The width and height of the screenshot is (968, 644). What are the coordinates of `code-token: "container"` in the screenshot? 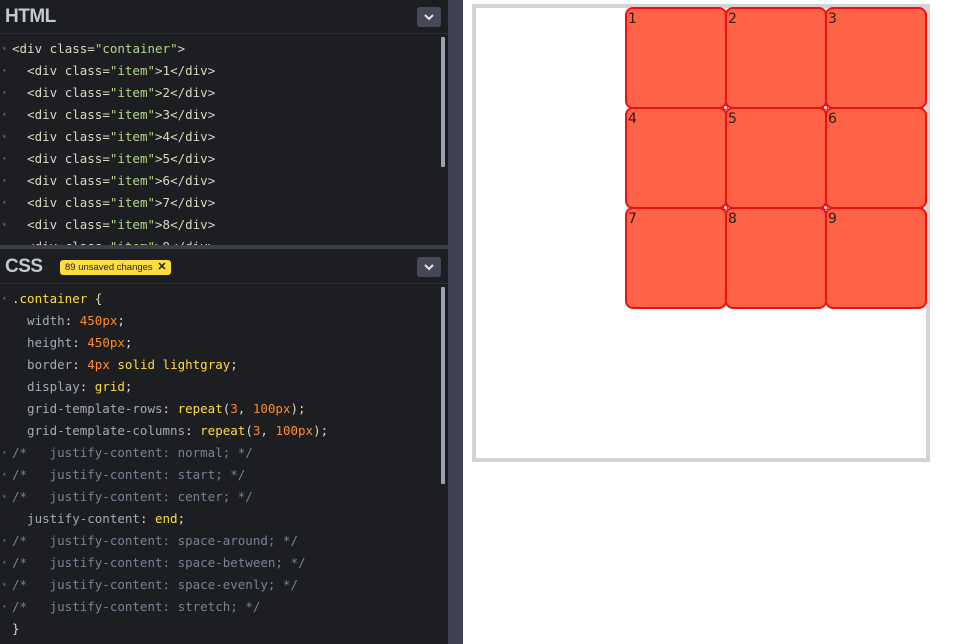 It's located at (136, 48).